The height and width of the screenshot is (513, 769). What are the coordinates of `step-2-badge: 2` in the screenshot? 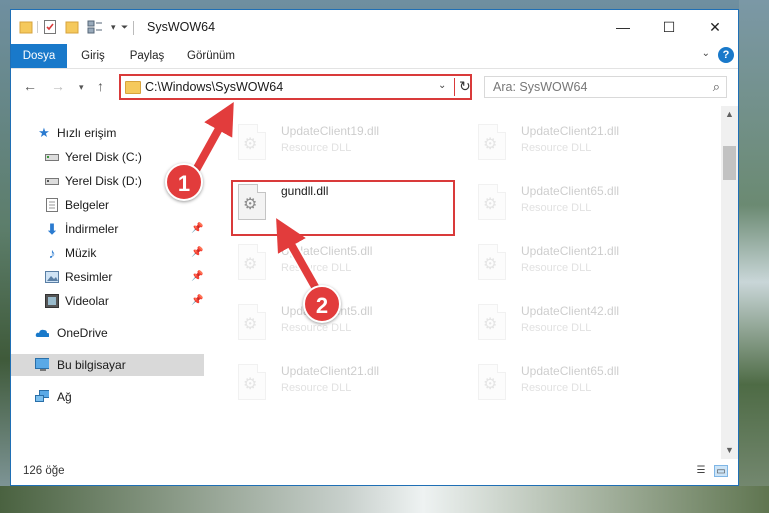 It's located at (322, 304).